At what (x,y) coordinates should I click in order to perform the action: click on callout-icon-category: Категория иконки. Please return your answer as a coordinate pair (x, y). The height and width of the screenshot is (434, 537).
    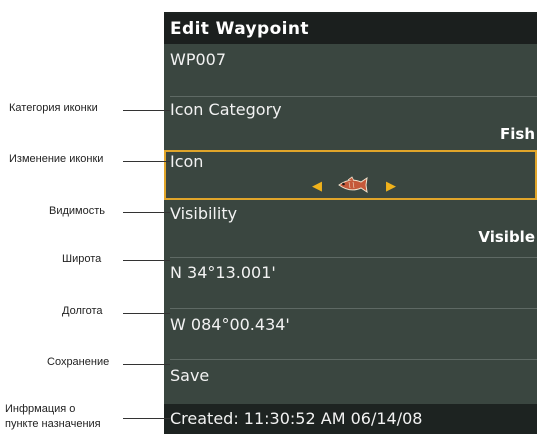
    Looking at the image, I should click on (53, 108).